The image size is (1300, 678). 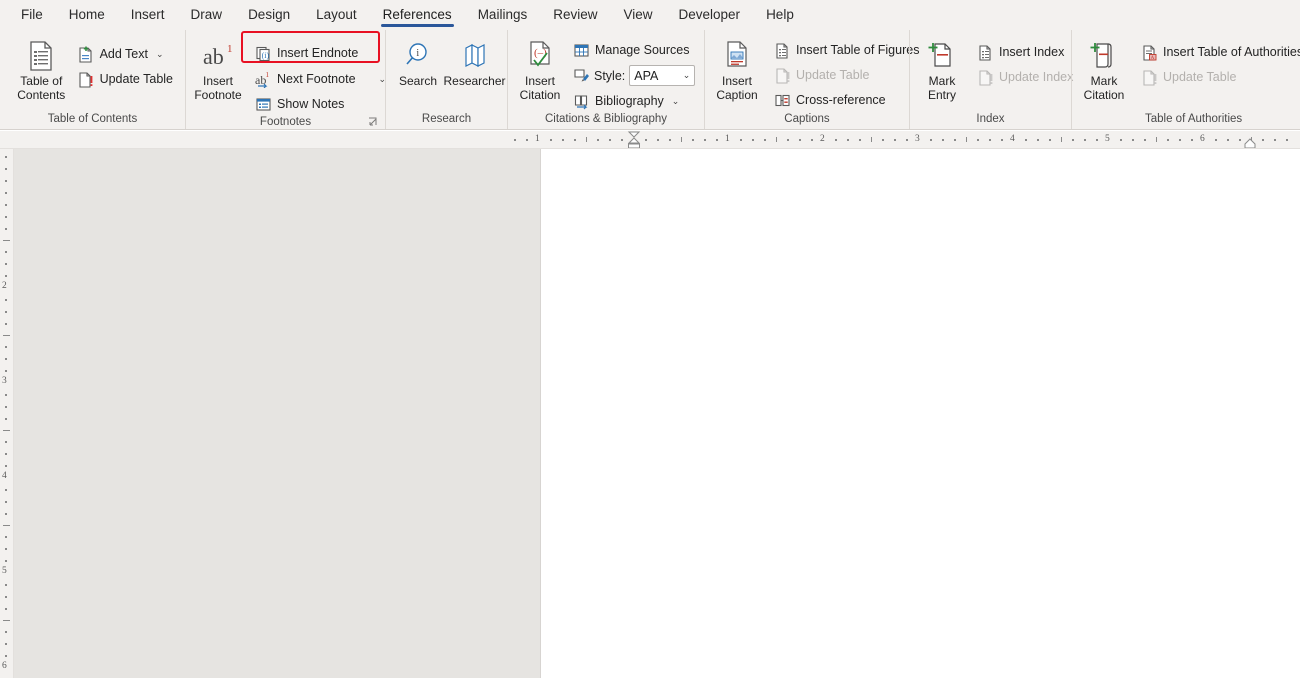 I want to click on insert-endnote-label: Insert Endnote, so click(x=318, y=53).